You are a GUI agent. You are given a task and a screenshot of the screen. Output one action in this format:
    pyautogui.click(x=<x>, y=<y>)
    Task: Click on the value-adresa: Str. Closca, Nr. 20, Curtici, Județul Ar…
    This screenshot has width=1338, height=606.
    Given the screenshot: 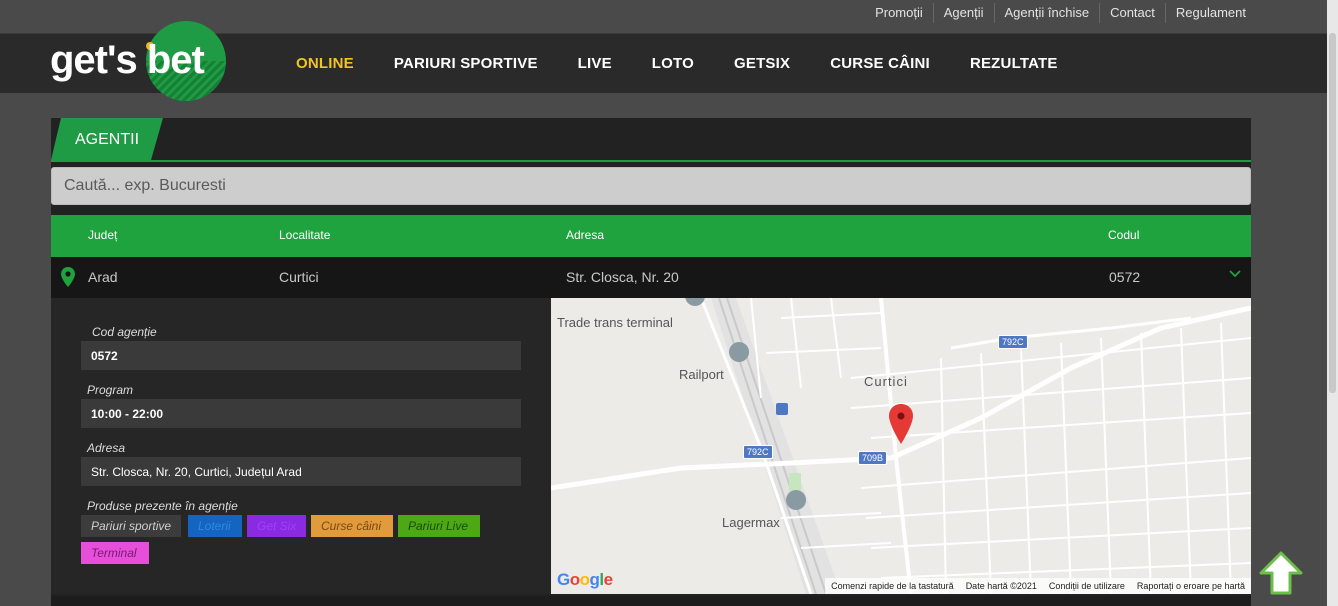 What is the action you would take?
    pyautogui.click(x=301, y=471)
    